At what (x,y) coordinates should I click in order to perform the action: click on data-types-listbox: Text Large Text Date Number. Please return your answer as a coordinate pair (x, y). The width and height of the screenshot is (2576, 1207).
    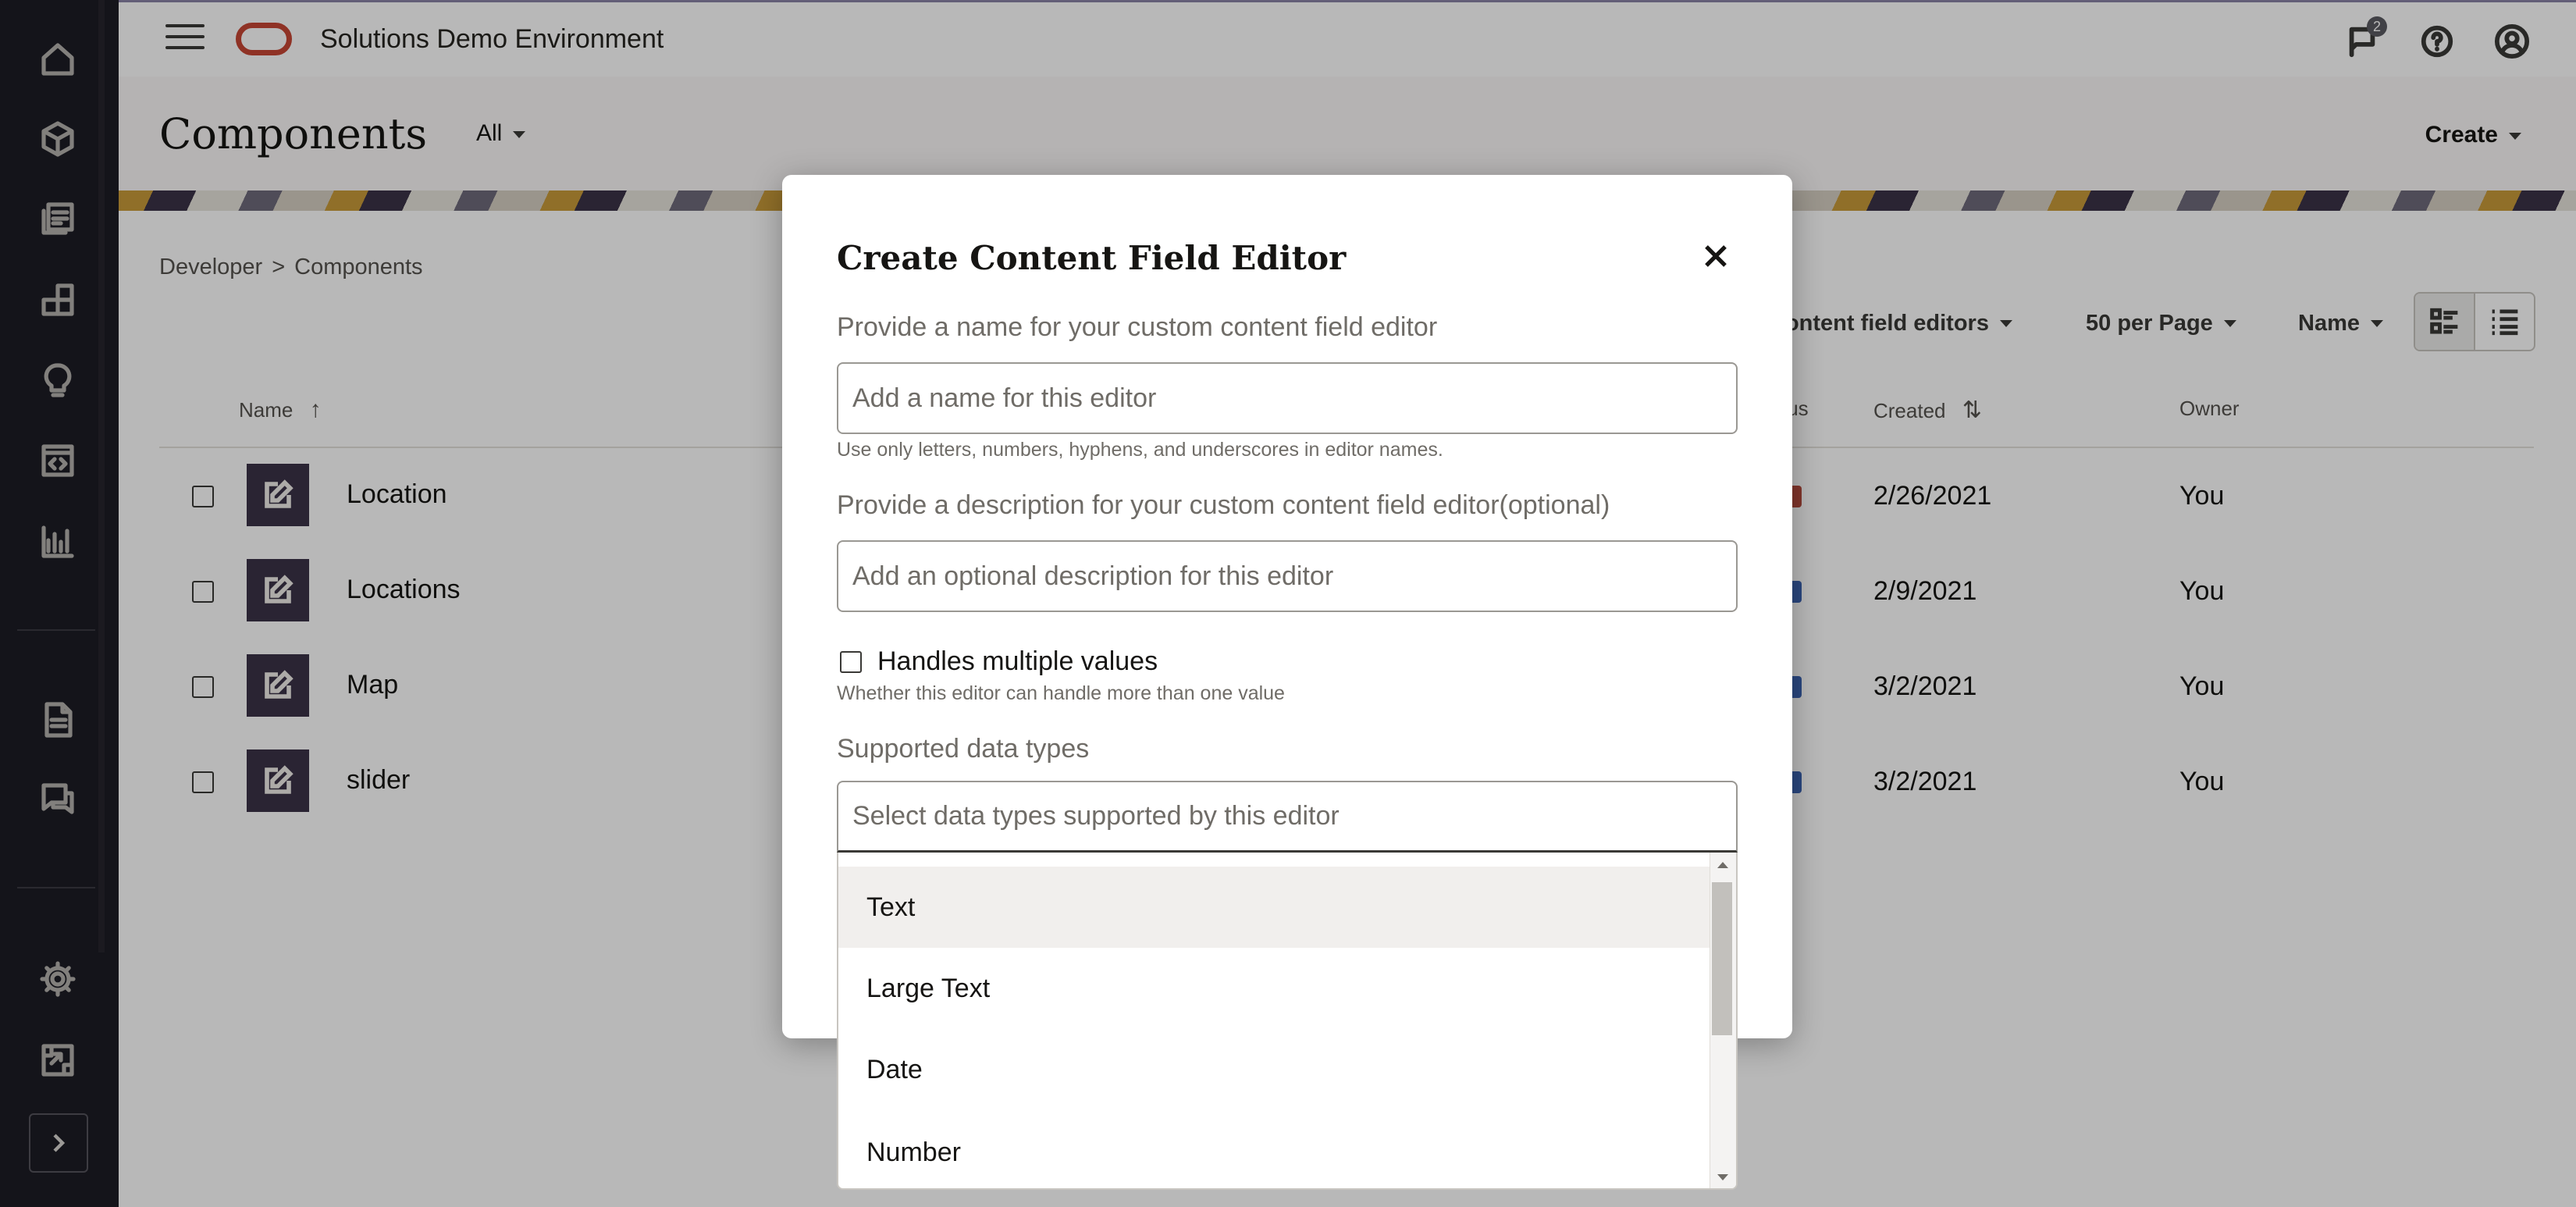
    Looking at the image, I should click on (1287, 1021).